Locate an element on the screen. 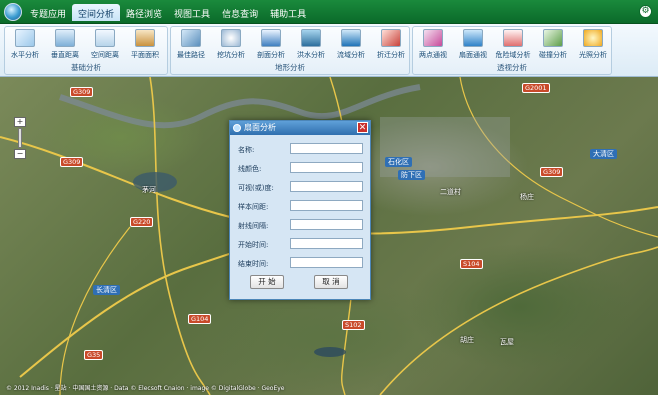 The image size is (658, 395). ribbon-toolbar: 水平分析 垂直距离 空间距离 平面面积 基础分析 最佳路径 挖坑分析 剖面分析 is located at coordinates (329, 50).